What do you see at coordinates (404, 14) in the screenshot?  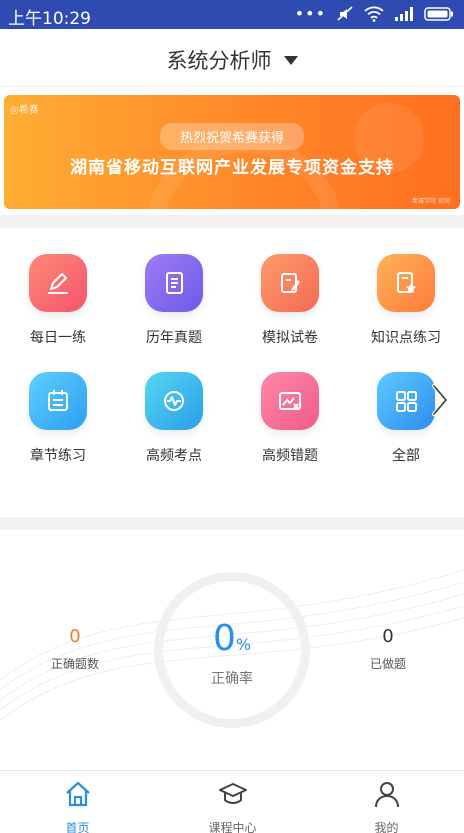 I see `signal-icon` at bounding box center [404, 14].